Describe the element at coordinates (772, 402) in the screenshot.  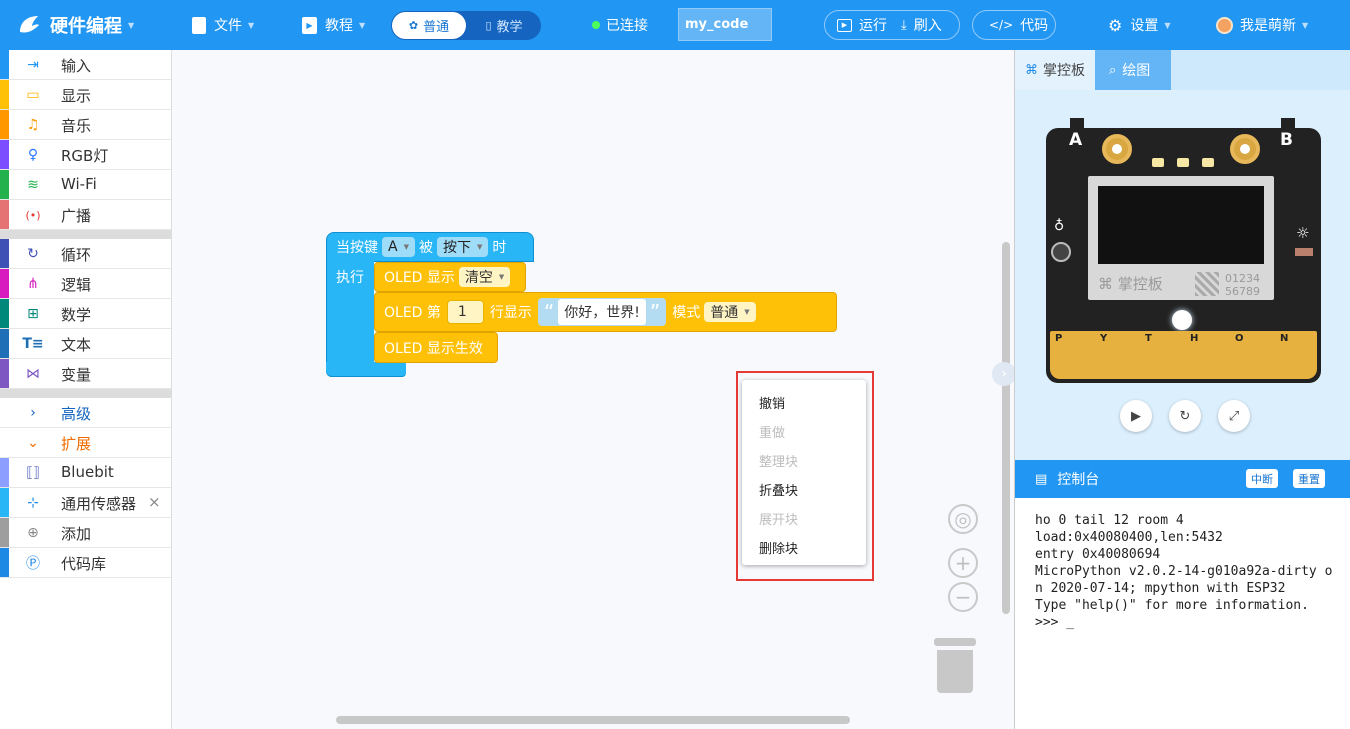
I see `menu-item-undo: 撤销` at that location.